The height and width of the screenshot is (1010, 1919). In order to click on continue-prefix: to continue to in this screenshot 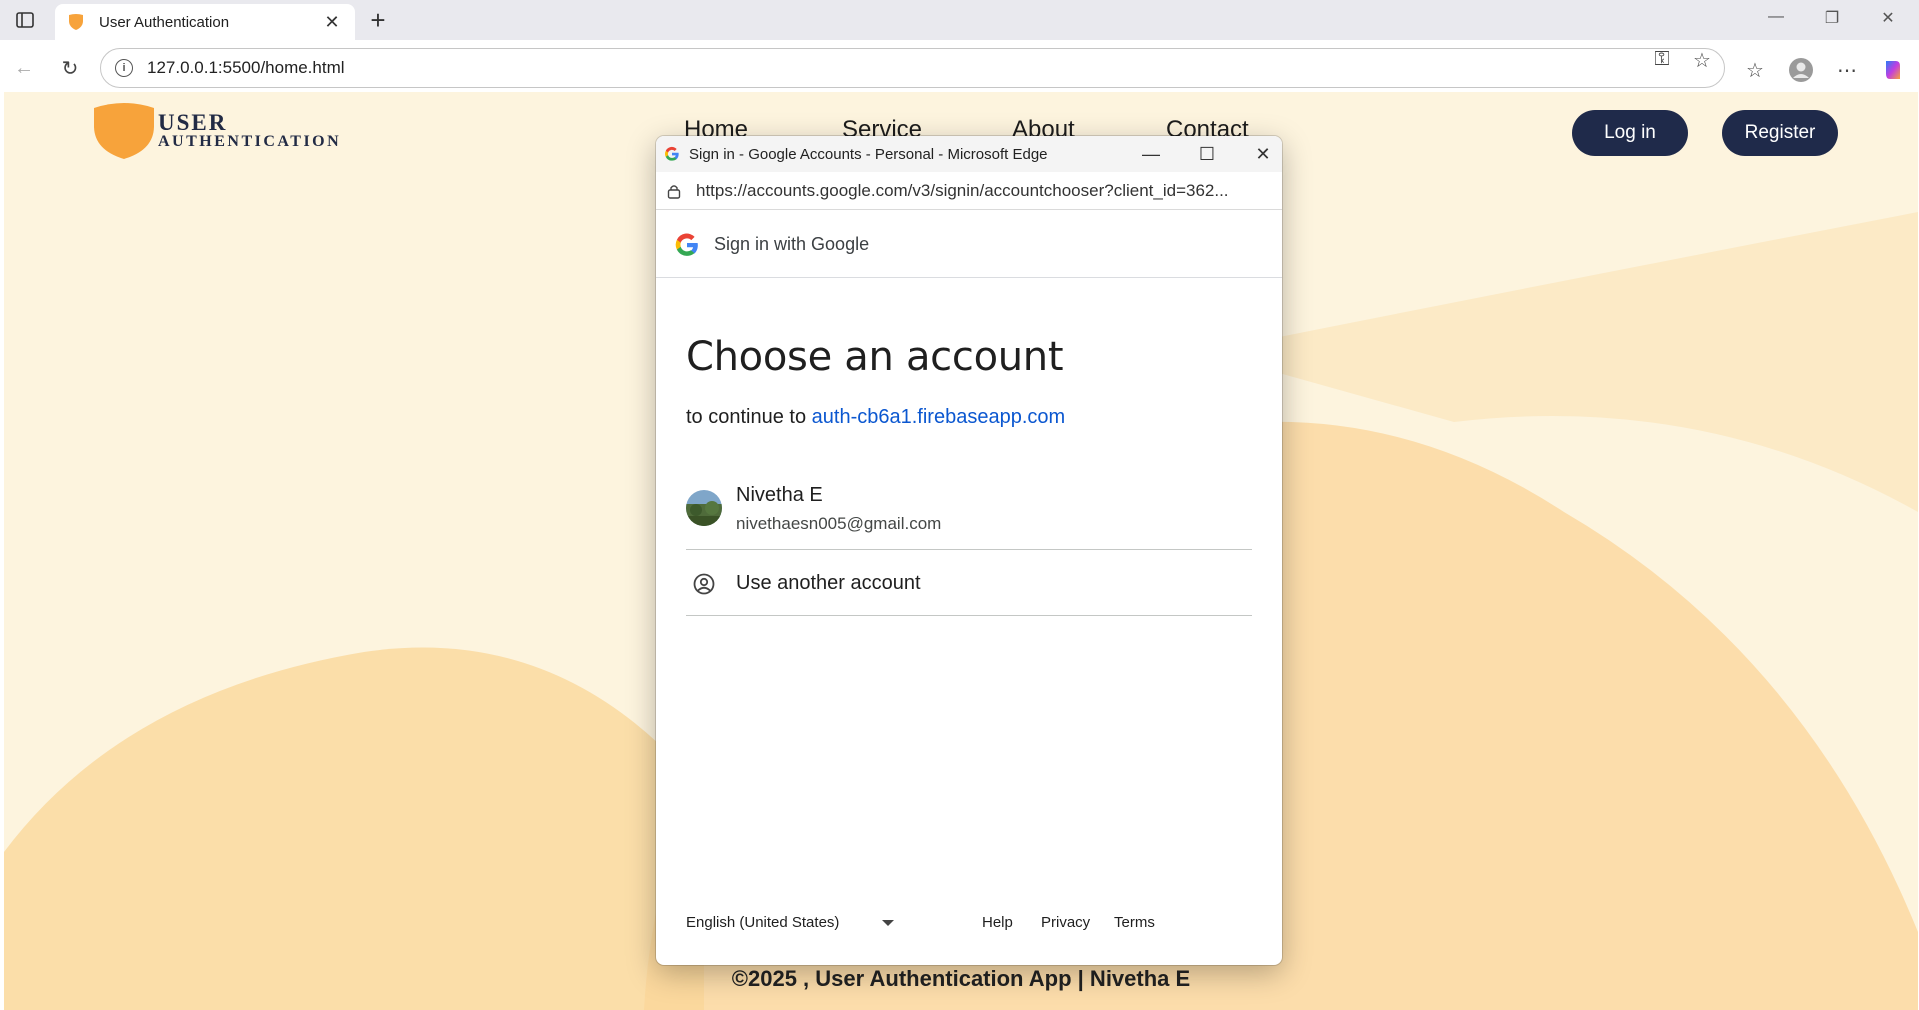, I will do `click(746, 417)`.